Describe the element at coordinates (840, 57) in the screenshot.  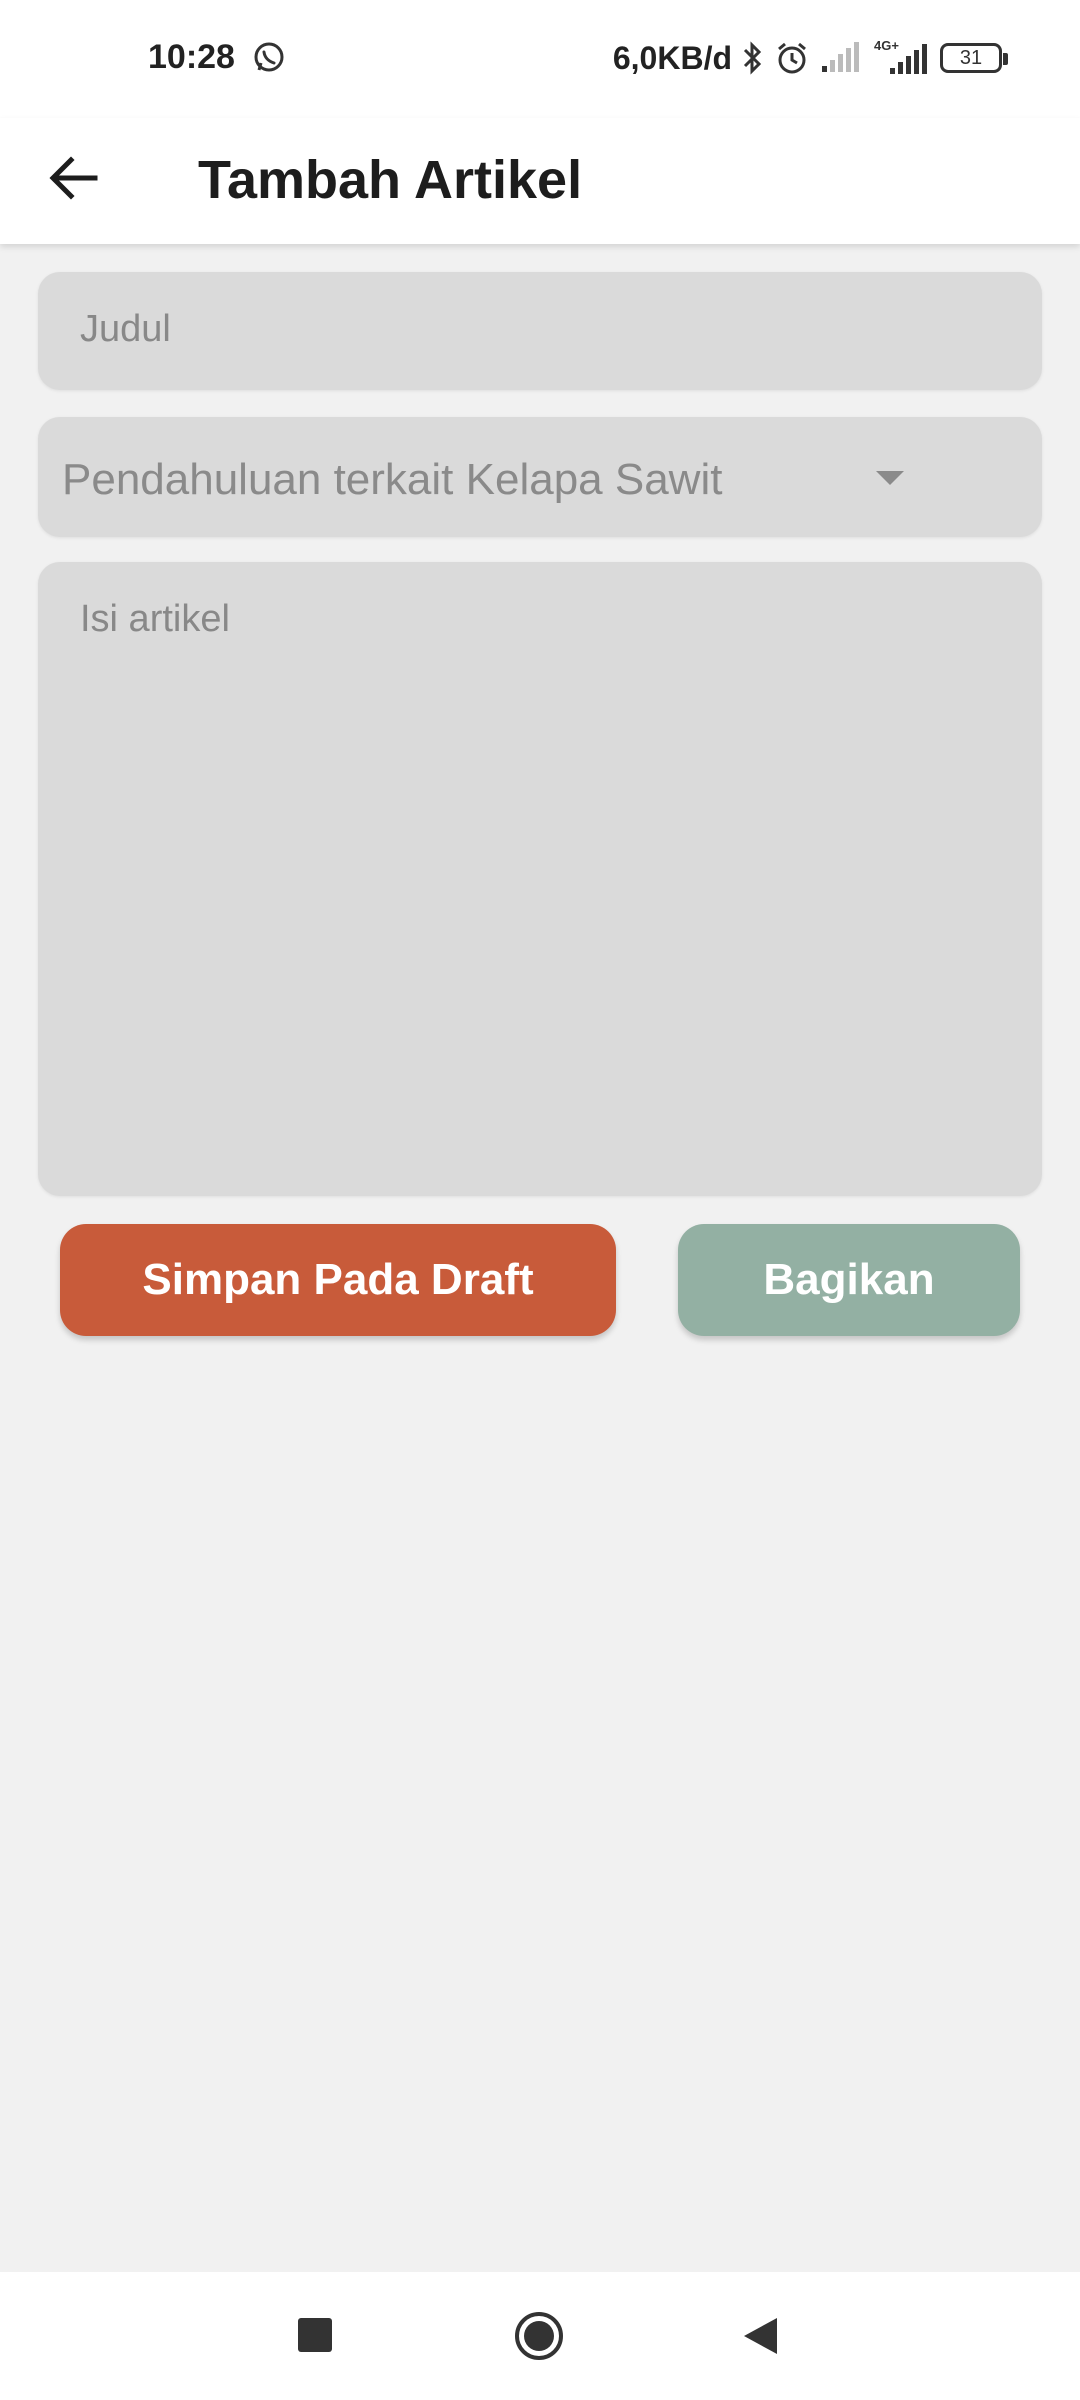
I see `signal-icon` at that location.